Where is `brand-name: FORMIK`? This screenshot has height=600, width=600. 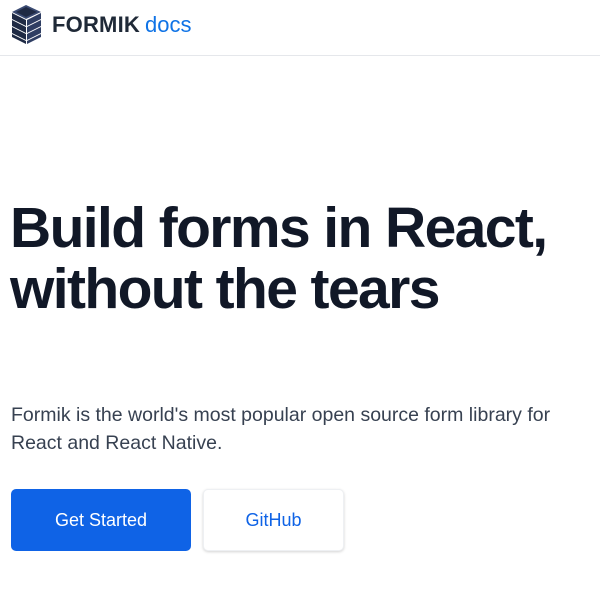 brand-name: FORMIK is located at coordinates (96, 24).